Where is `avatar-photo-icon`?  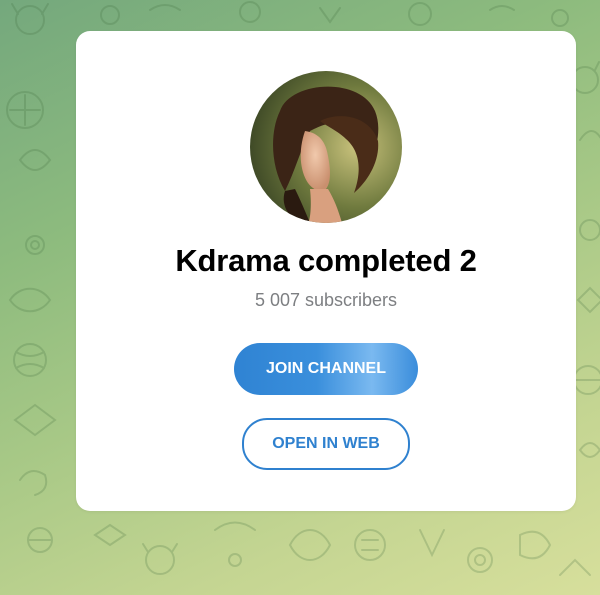 avatar-photo-icon is located at coordinates (326, 147).